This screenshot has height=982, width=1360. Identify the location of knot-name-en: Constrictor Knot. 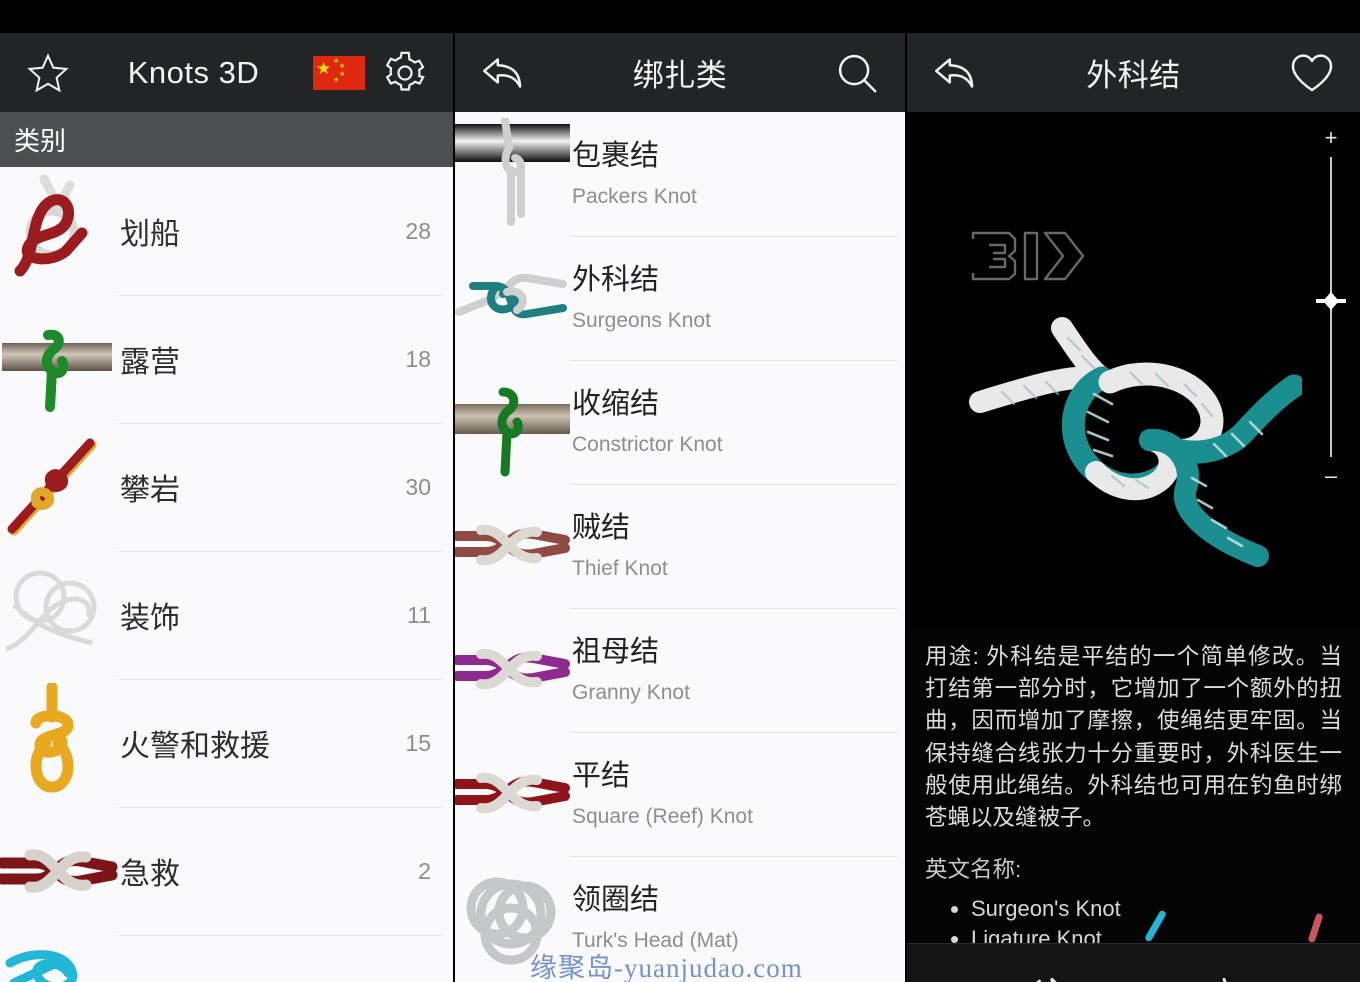
(647, 445).